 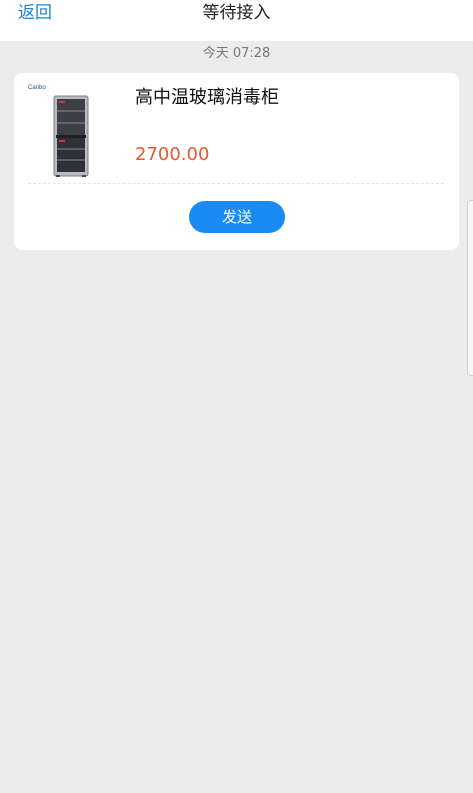 I want to click on product-price: 2700.00, so click(x=172, y=154).